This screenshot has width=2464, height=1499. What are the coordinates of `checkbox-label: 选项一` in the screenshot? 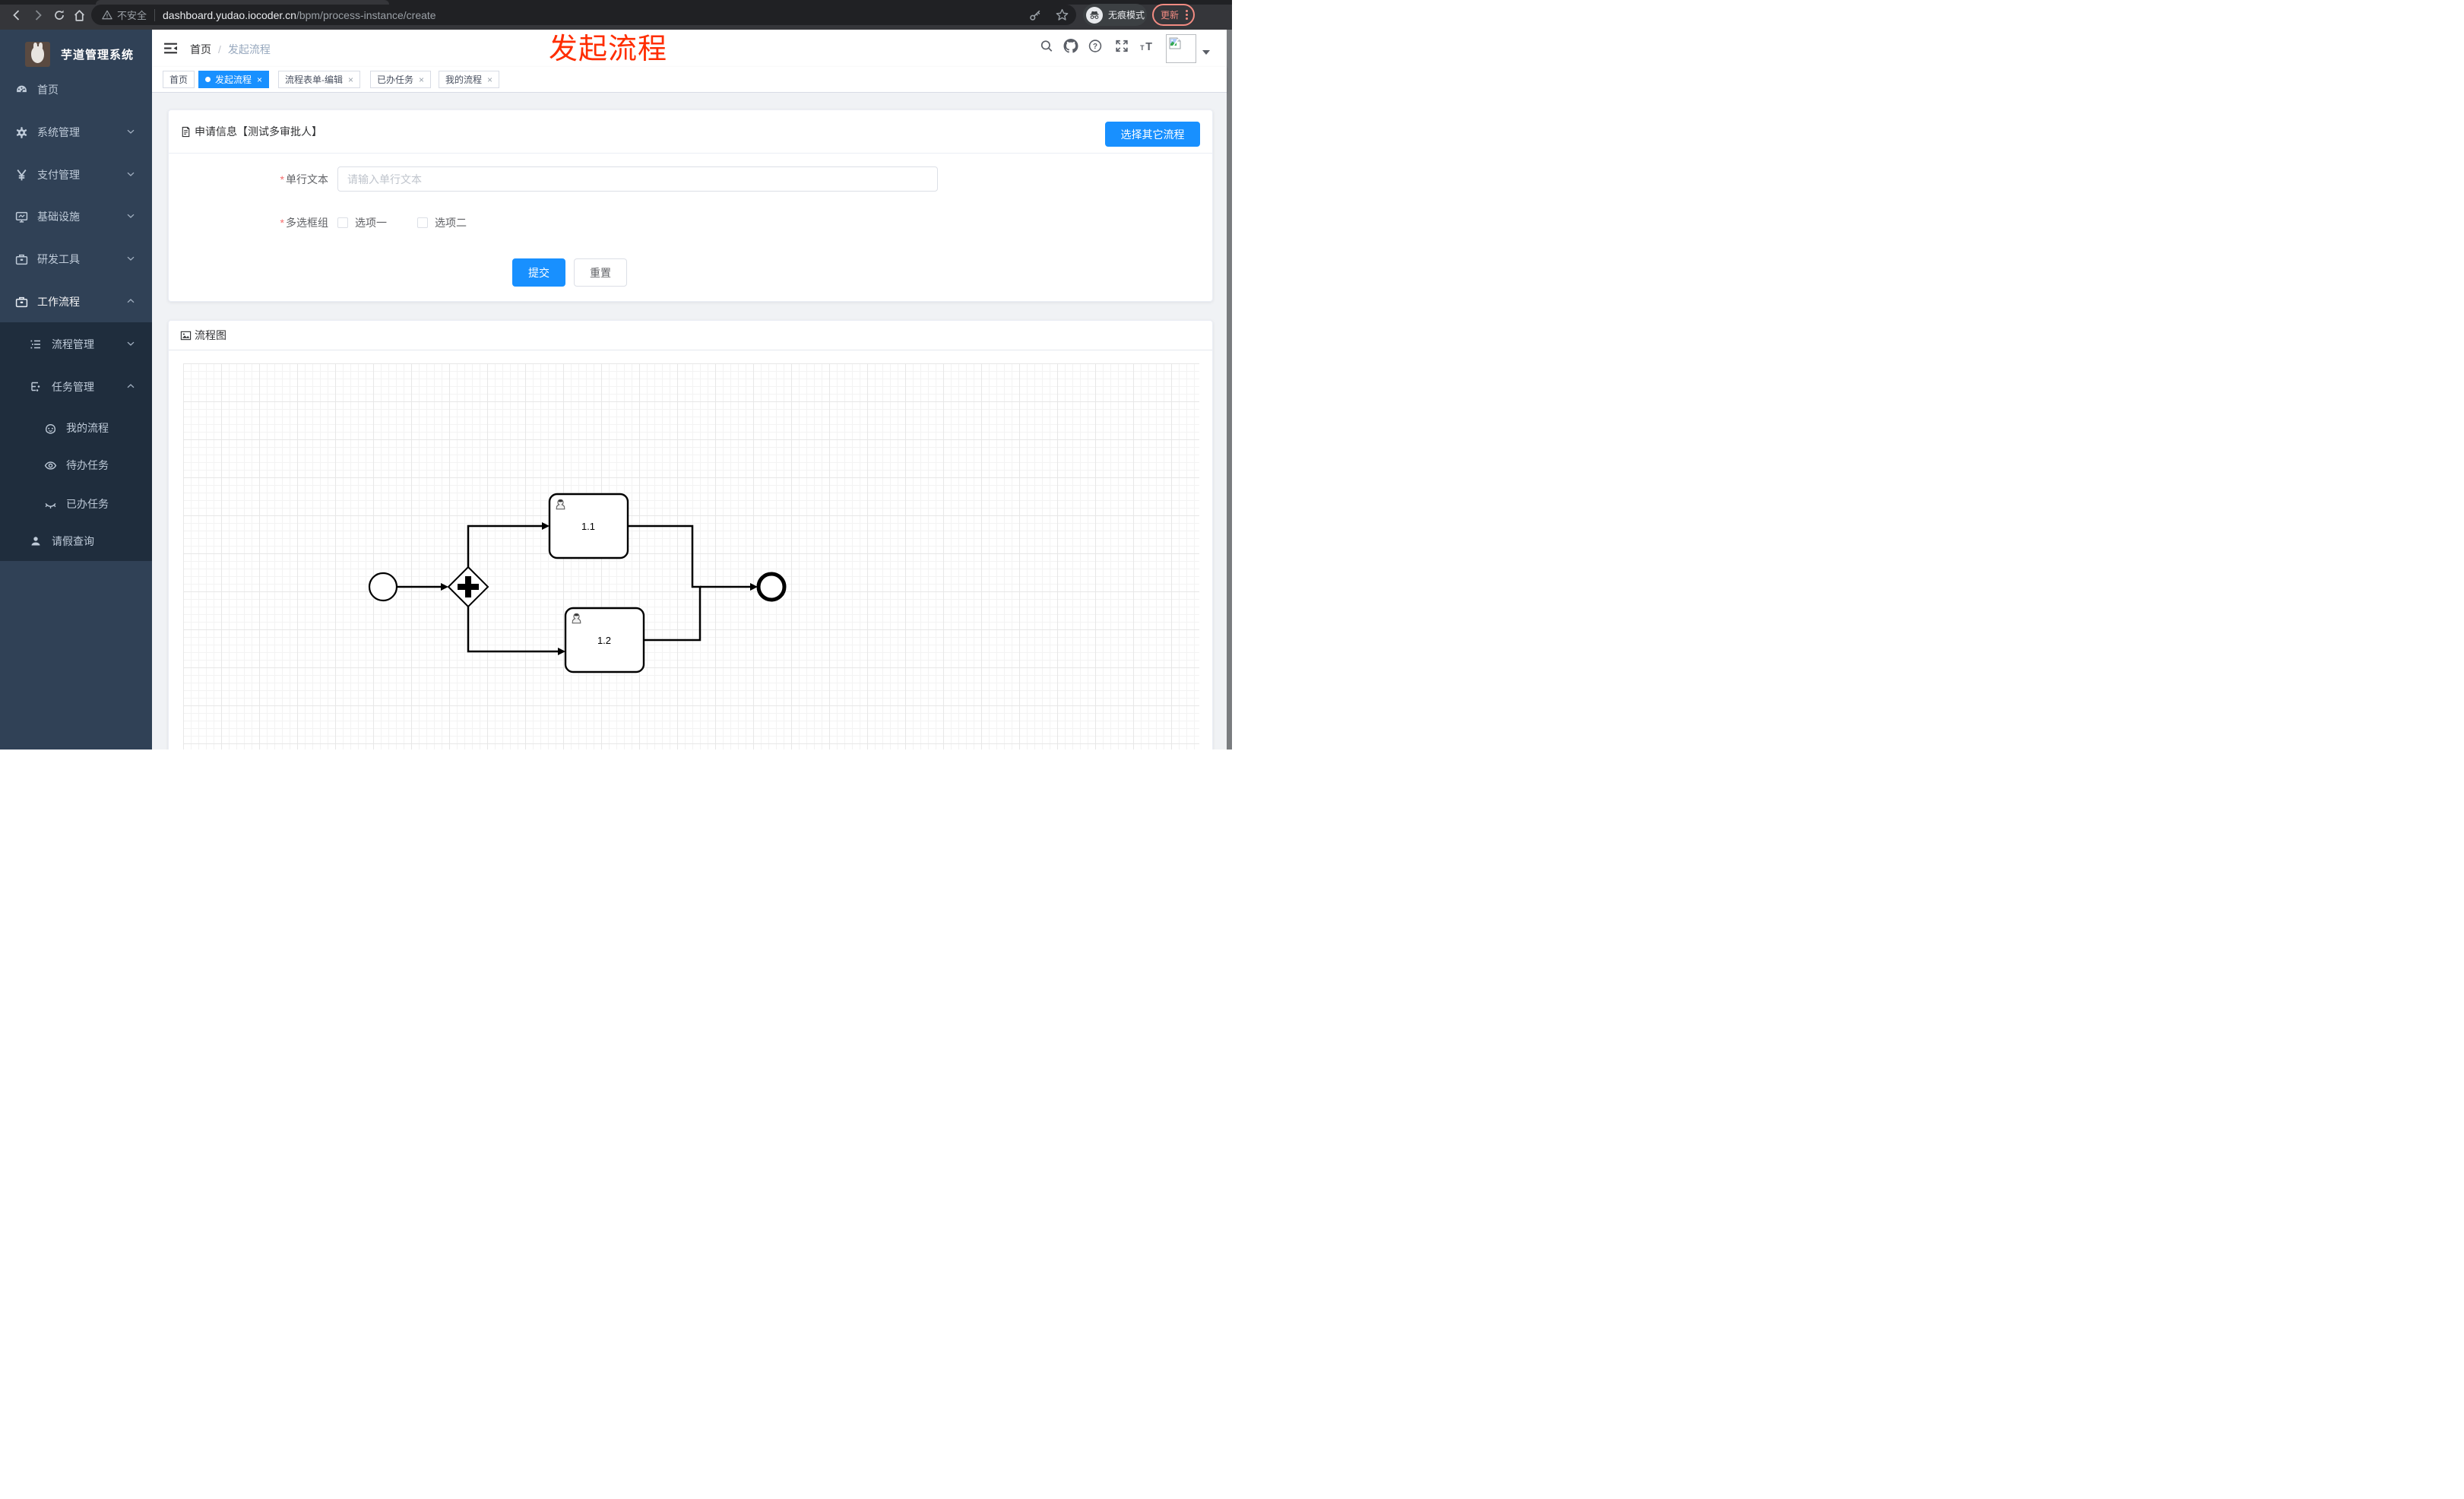 It's located at (371, 223).